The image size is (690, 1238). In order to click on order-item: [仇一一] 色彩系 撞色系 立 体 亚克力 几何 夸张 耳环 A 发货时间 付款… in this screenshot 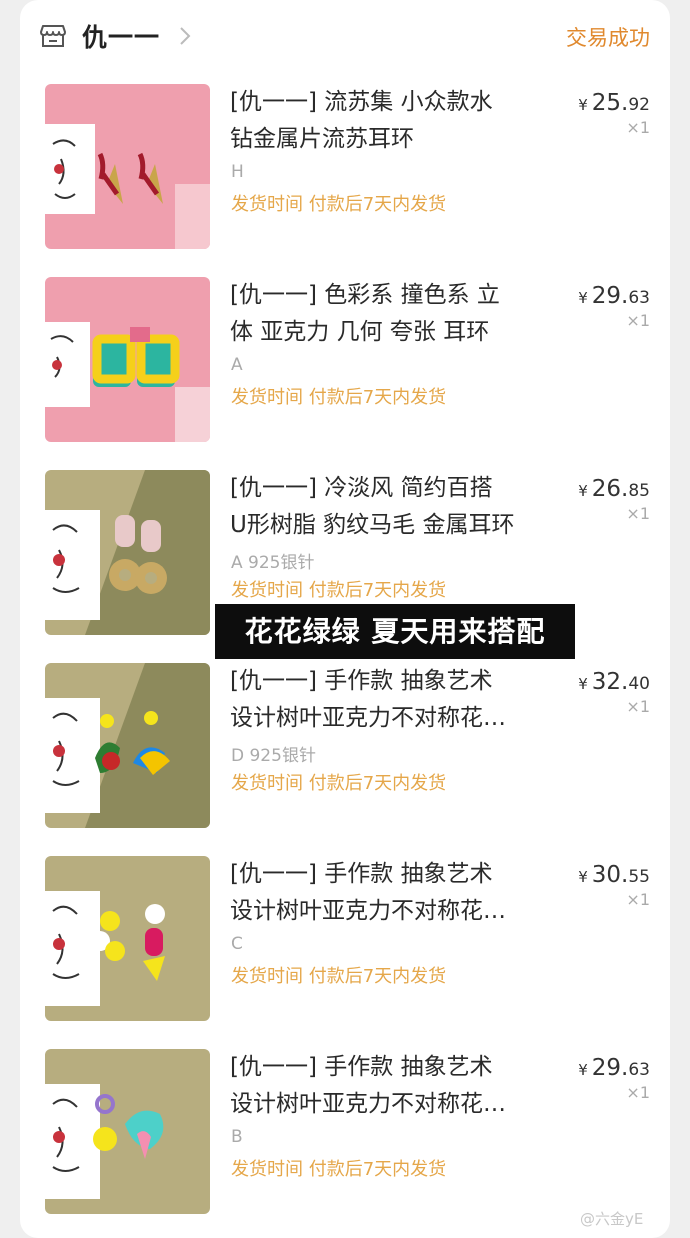, I will do `click(345, 367)`.